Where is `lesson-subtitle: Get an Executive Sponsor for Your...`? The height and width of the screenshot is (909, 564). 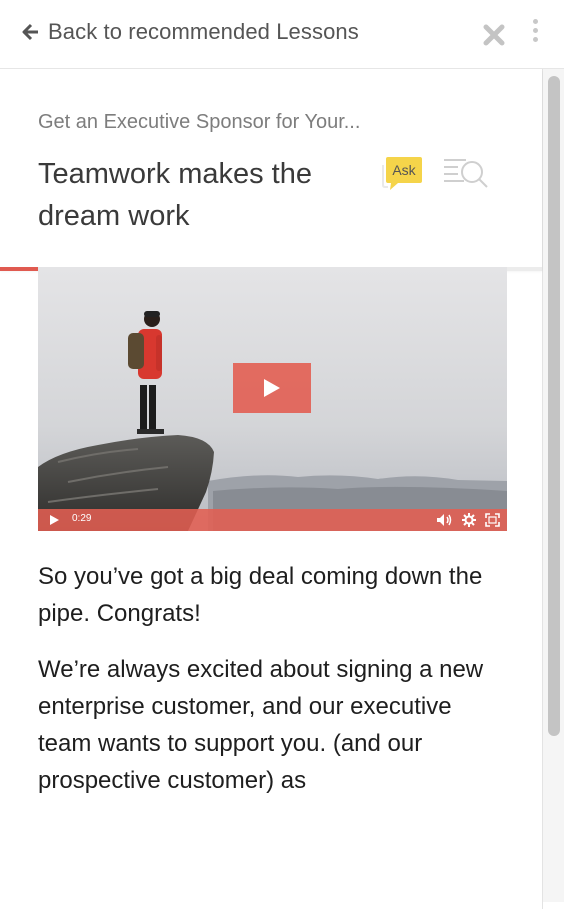
lesson-subtitle: Get an Executive Sponsor for Your... is located at coordinates (199, 122).